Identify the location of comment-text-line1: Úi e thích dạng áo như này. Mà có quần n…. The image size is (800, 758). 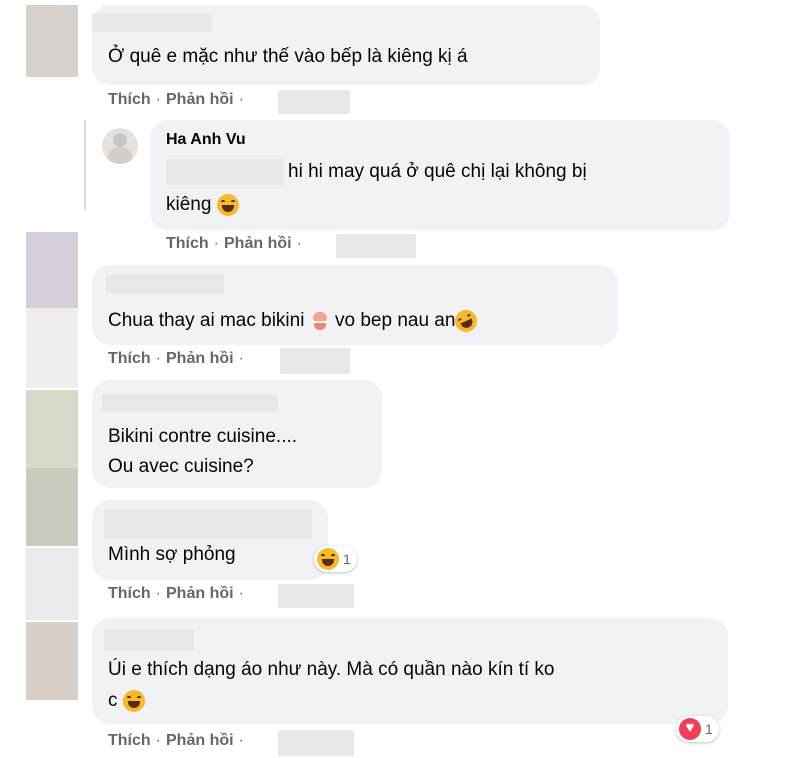
(331, 669).